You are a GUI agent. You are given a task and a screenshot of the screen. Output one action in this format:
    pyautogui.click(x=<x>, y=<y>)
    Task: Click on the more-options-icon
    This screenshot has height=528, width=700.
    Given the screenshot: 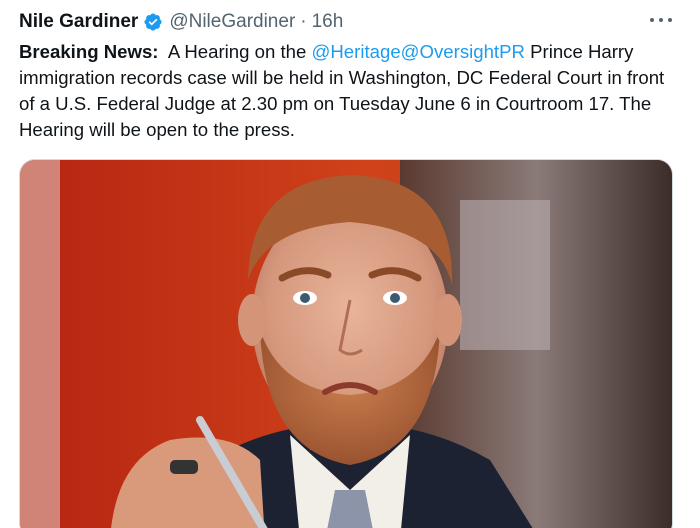 What is the action you would take?
    pyautogui.click(x=661, y=20)
    